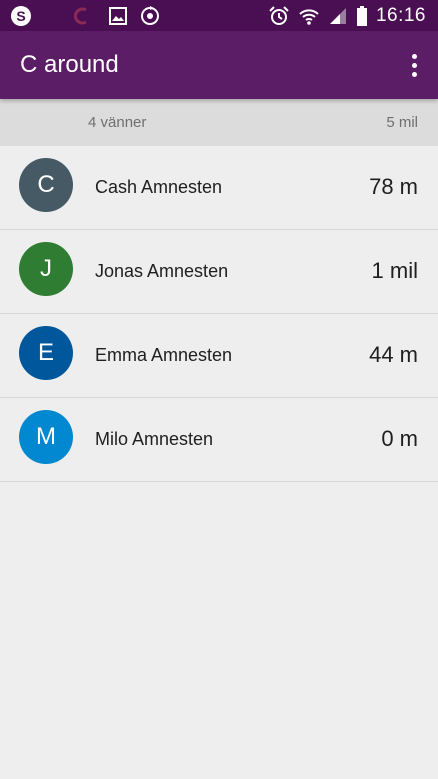 This screenshot has height=779, width=438. Describe the element at coordinates (117, 122) in the screenshot. I see `friends-count: 4 vänner` at that location.